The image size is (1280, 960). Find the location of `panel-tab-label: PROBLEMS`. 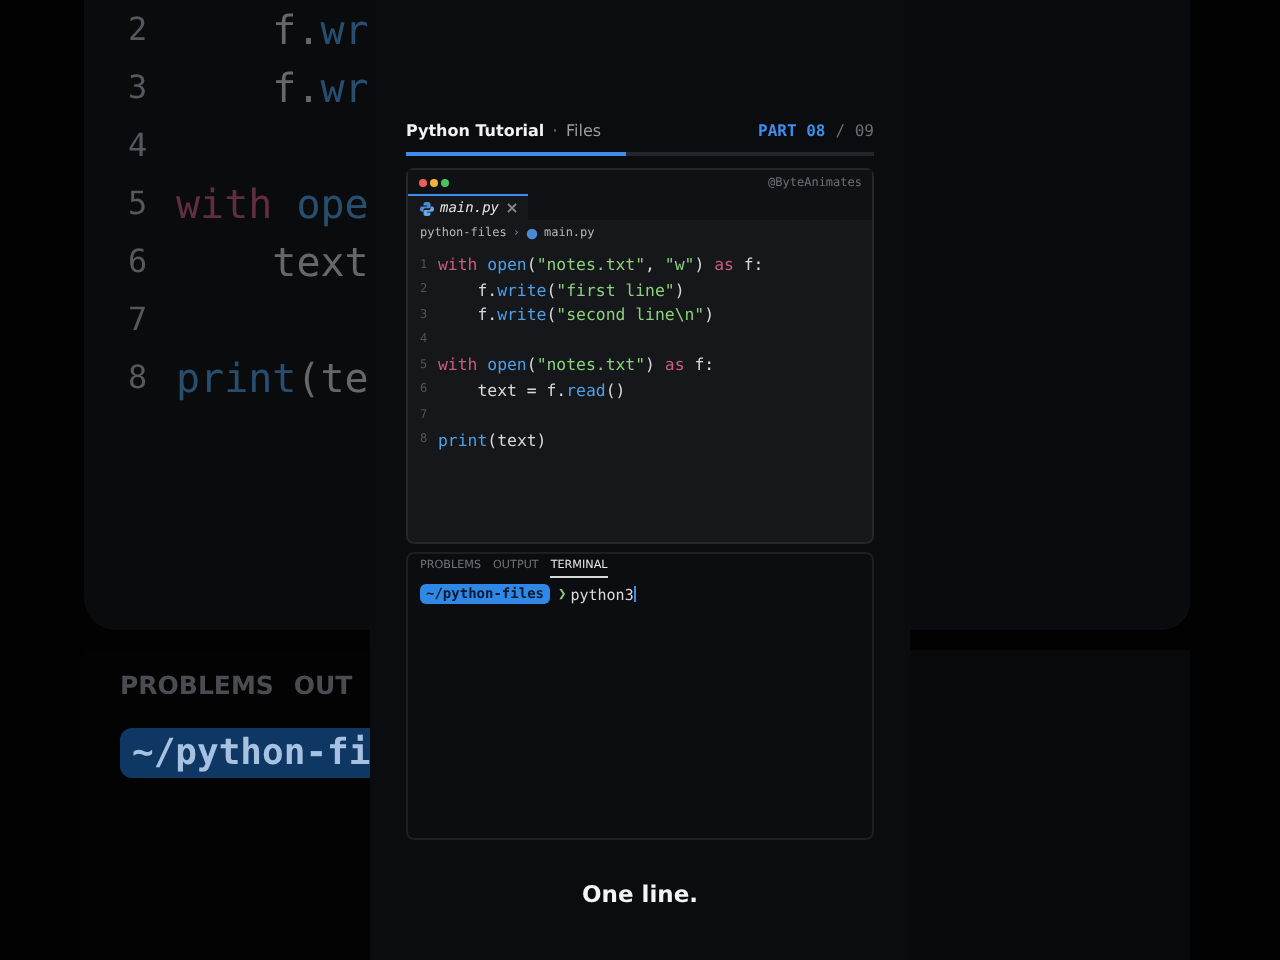

panel-tab-label: PROBLEMS is located at coordinates (197, 685).